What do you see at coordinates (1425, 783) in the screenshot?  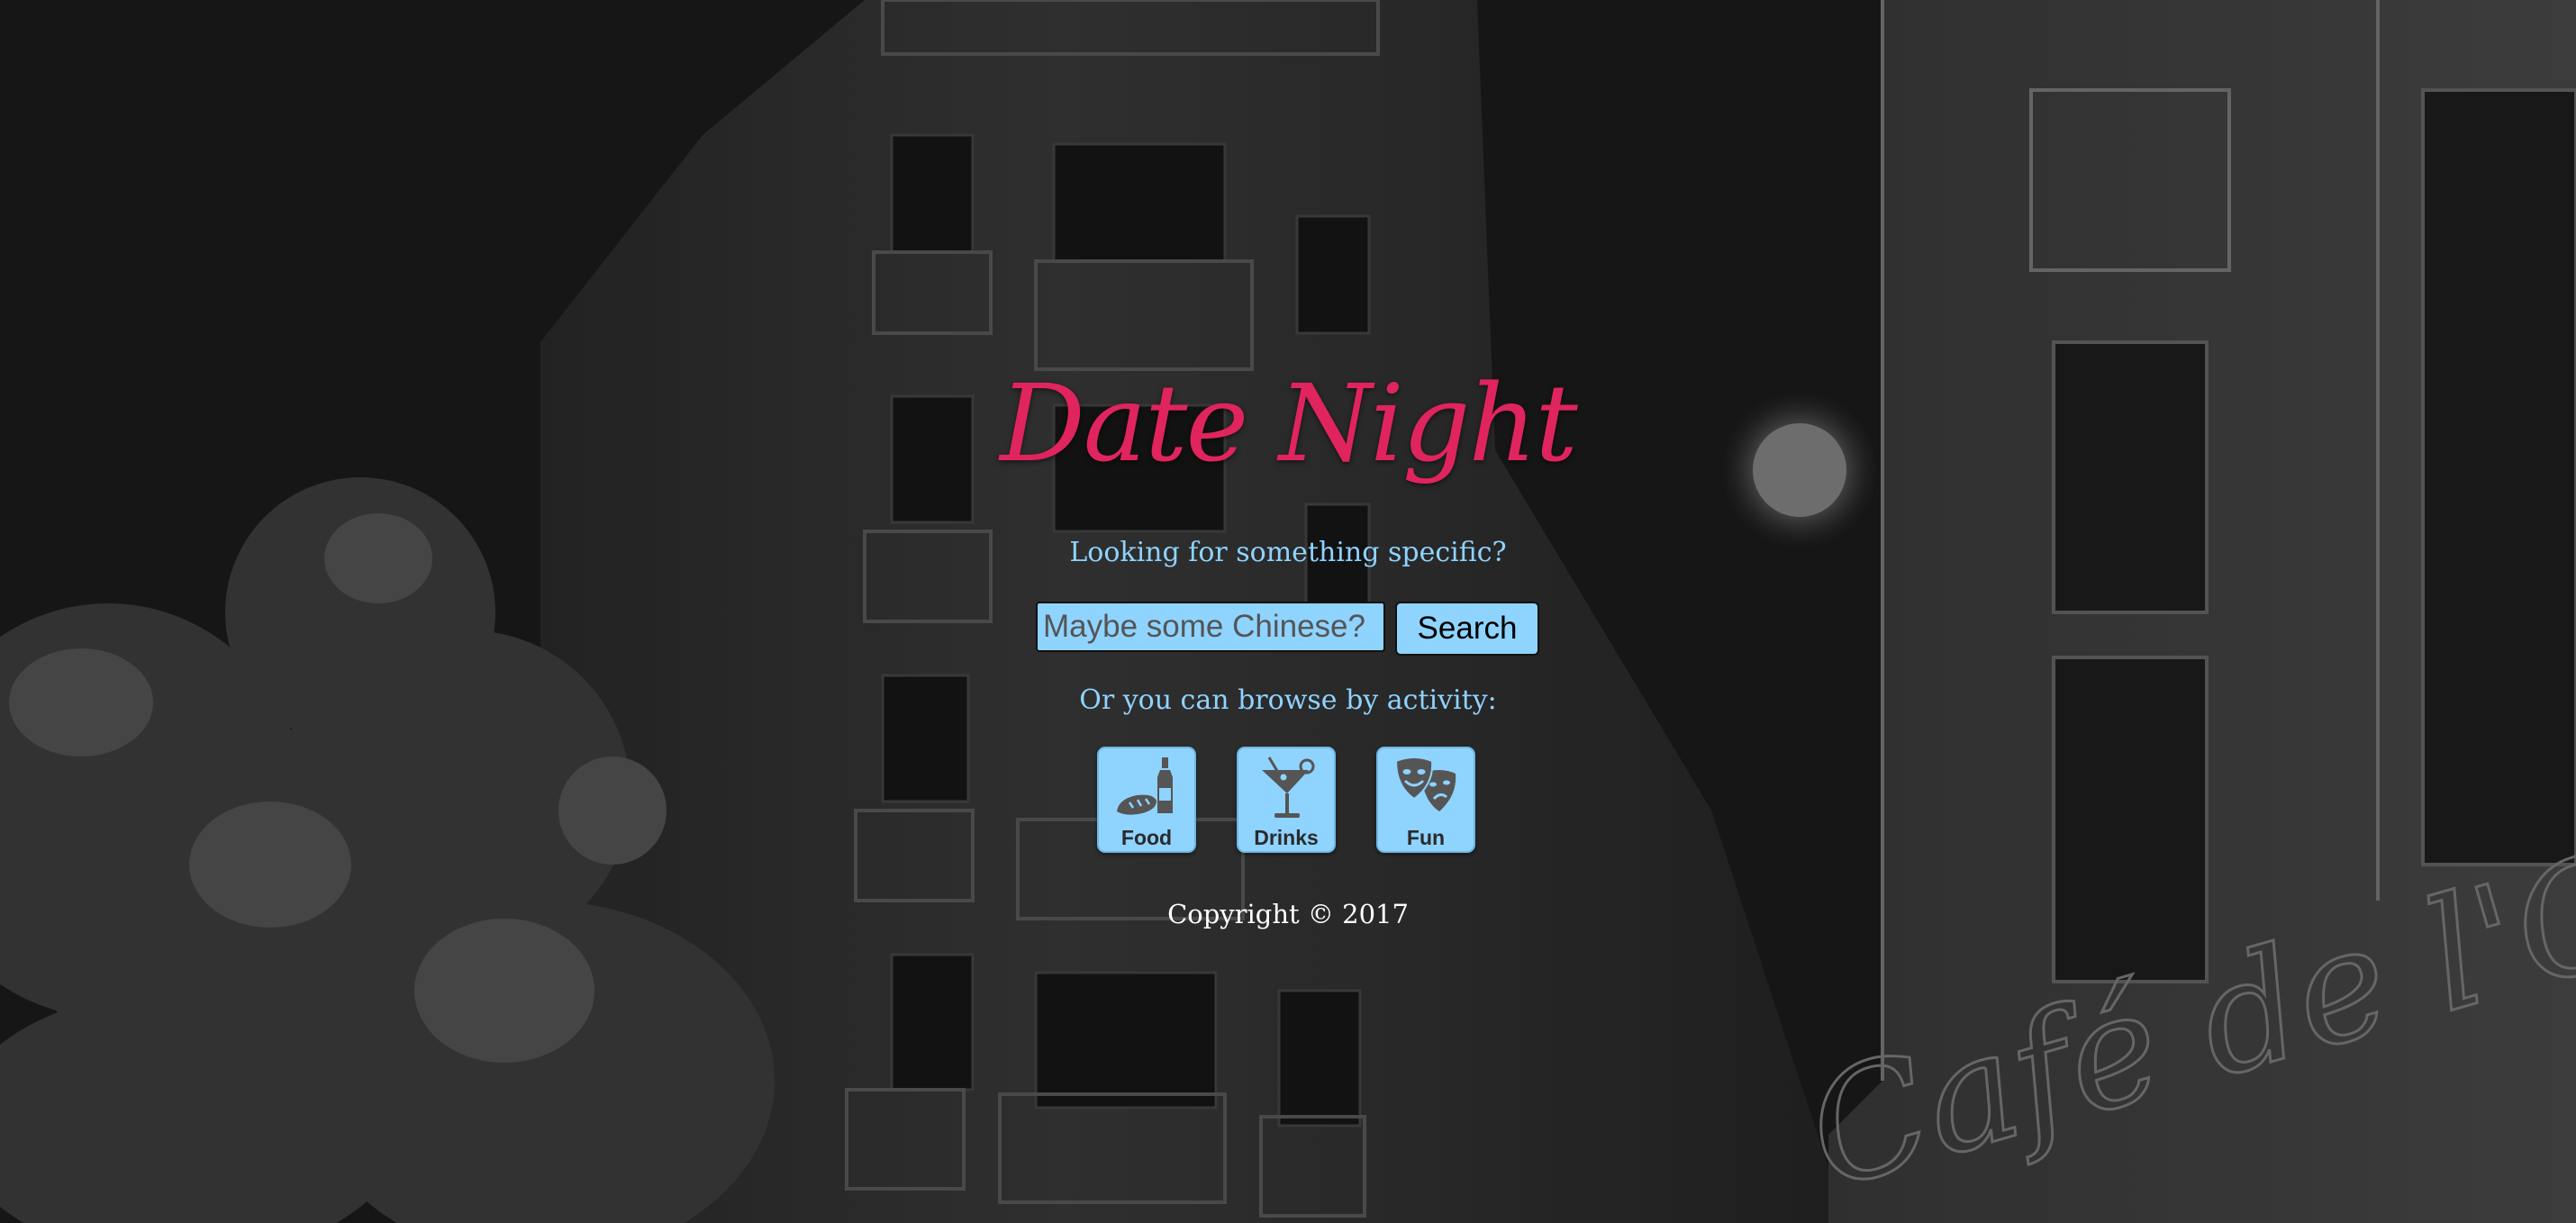 I see `theater-masks-icon` at bounding box center [1425, 783].